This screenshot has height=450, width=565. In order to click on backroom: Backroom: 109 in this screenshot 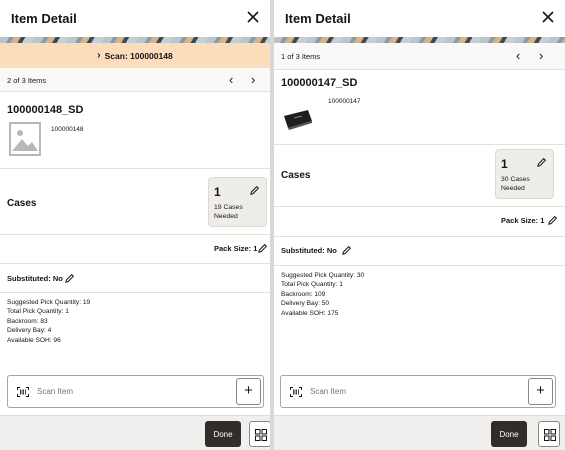, I will do `click(303, 294)`.